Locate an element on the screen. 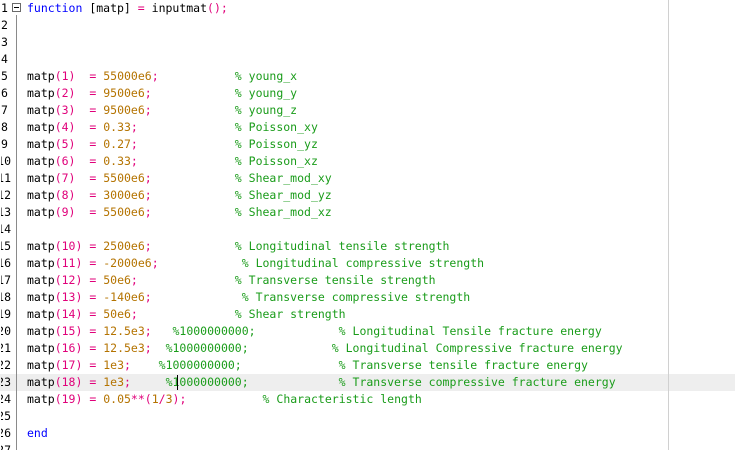  code-text: matp(8) = 3000e6; % Shear_mod_yz is located at coordinates (179, 195).